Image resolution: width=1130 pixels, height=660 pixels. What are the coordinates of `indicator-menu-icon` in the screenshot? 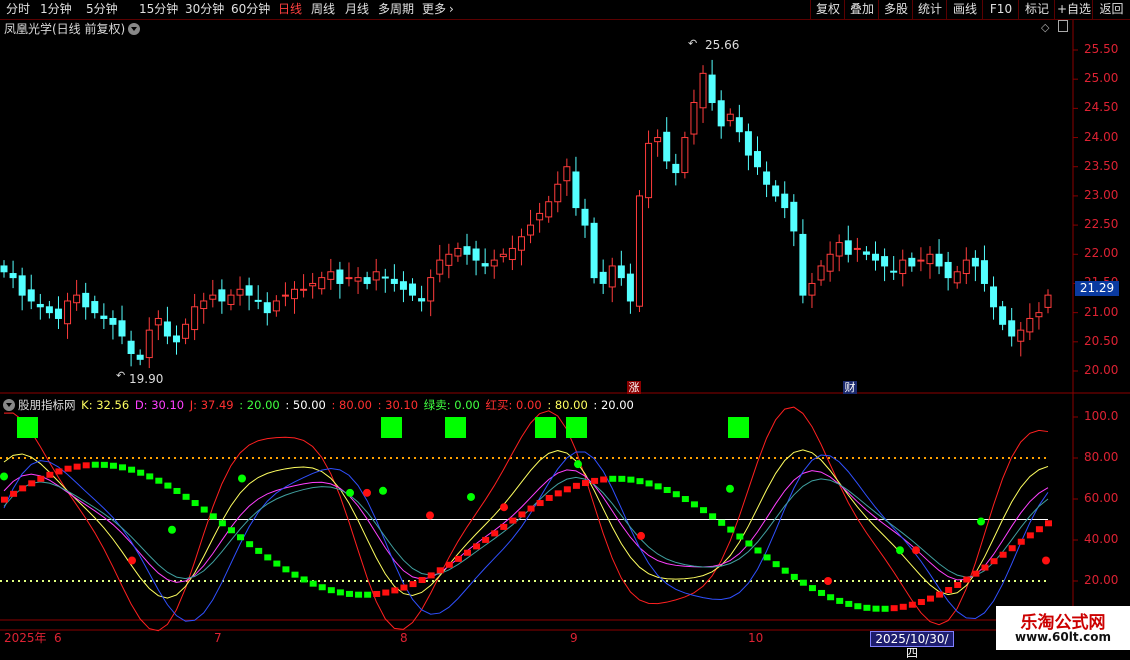 It's located at (9, 405).